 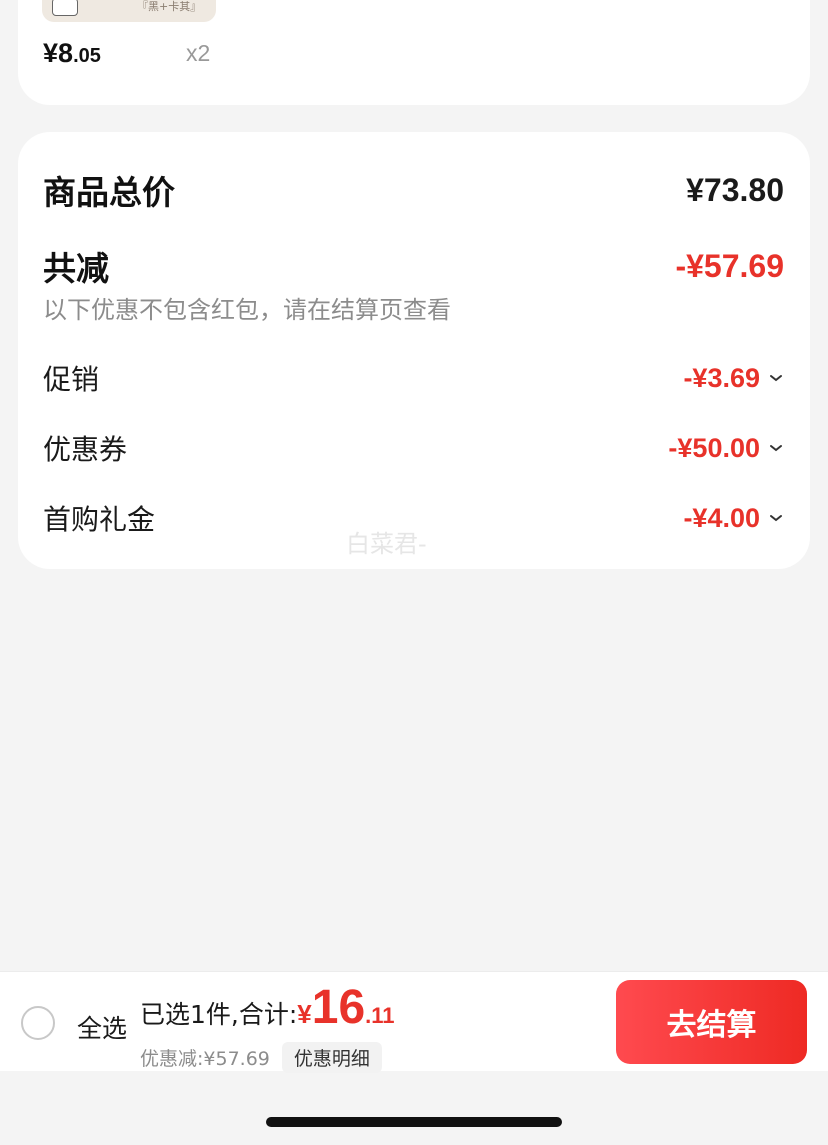 I want to click on selected-count-label: 已选1件,合计:, so click(x=219, y=1014).